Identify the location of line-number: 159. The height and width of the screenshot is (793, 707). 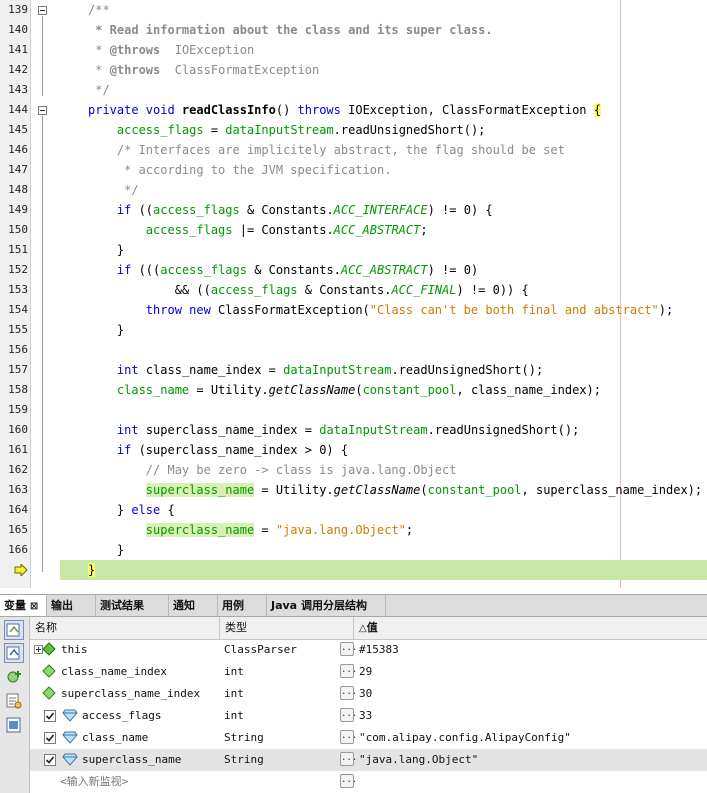
(14, 410).